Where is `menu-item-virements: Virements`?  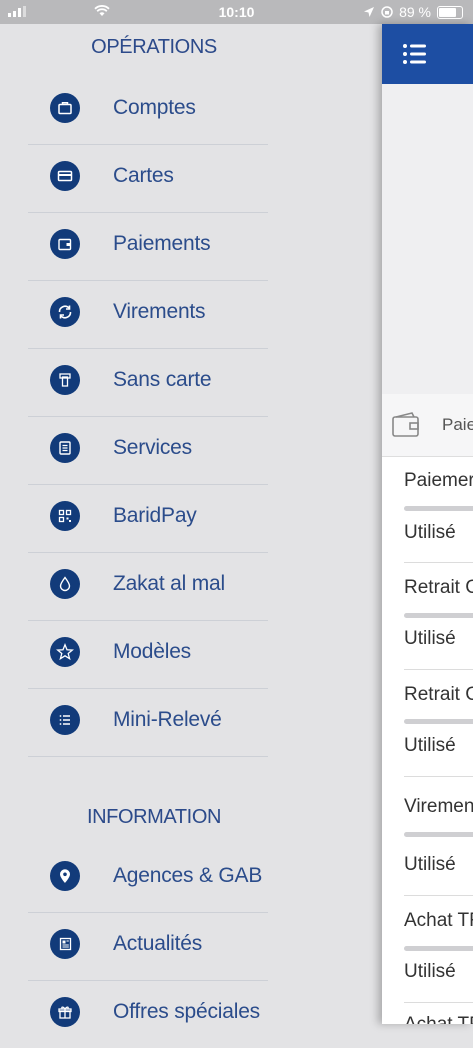
menu-item-virements: Virements is located at coordinates (148, 314).